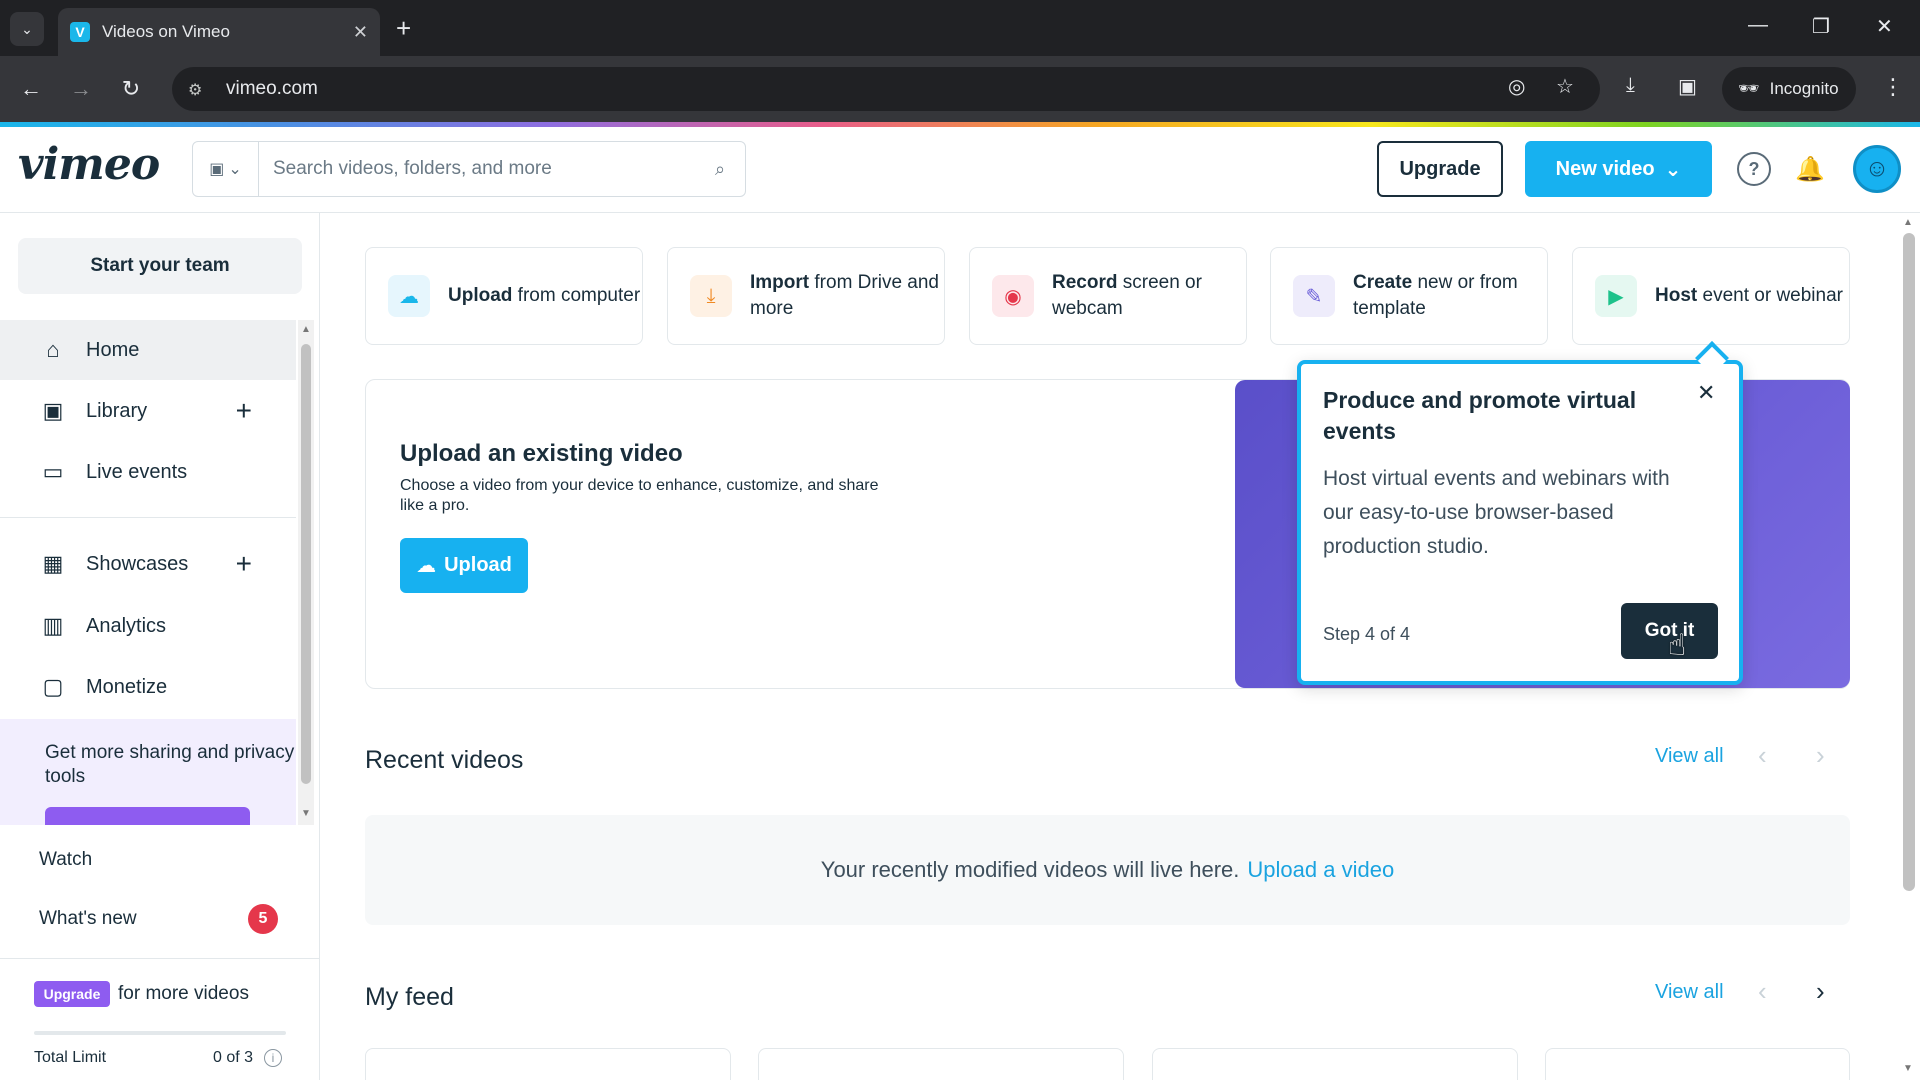 This screenshot has height=1080, width=1920. I want to click on watch-link: Watch, so click(65, 860).